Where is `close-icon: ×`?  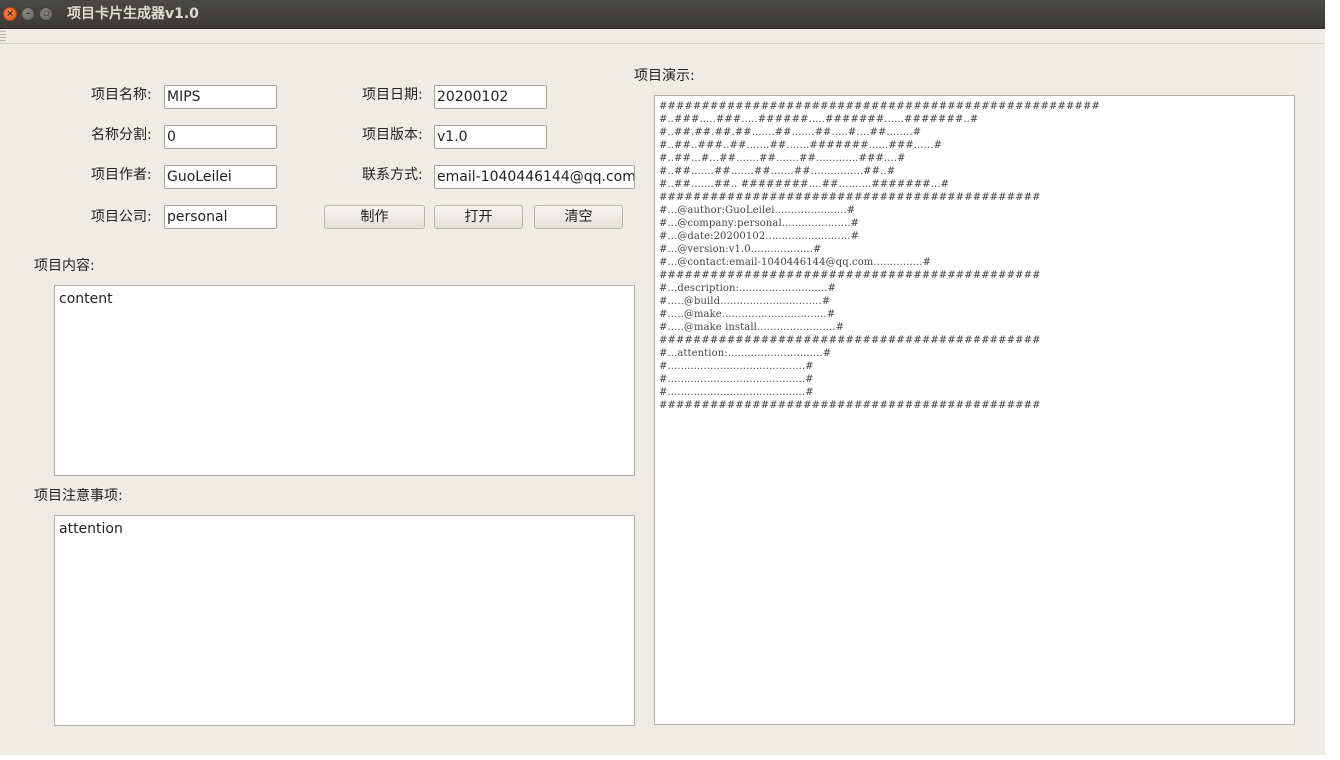 close-icon: × is located at coordinates (10, 14).